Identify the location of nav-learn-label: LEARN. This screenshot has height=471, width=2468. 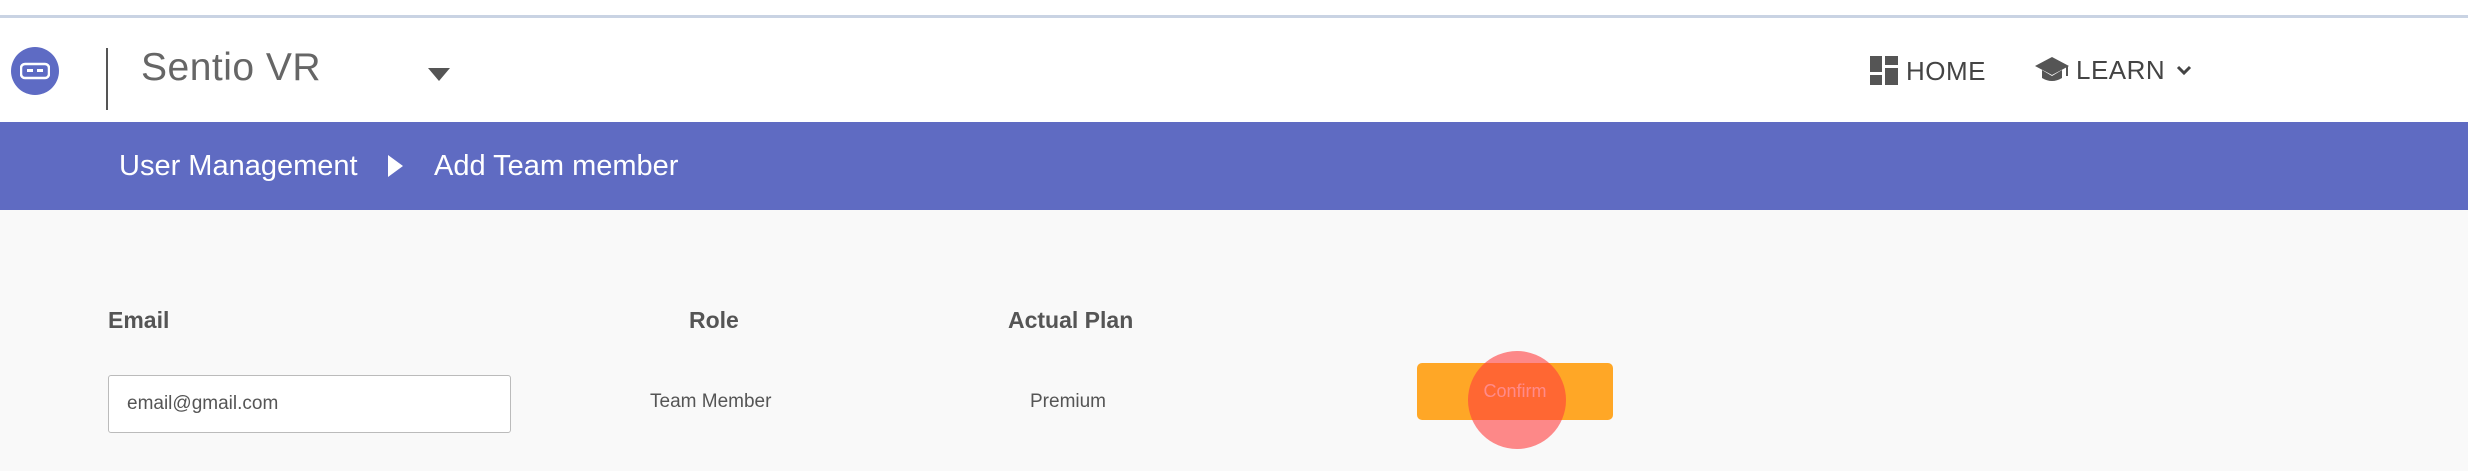
(2121, 69).